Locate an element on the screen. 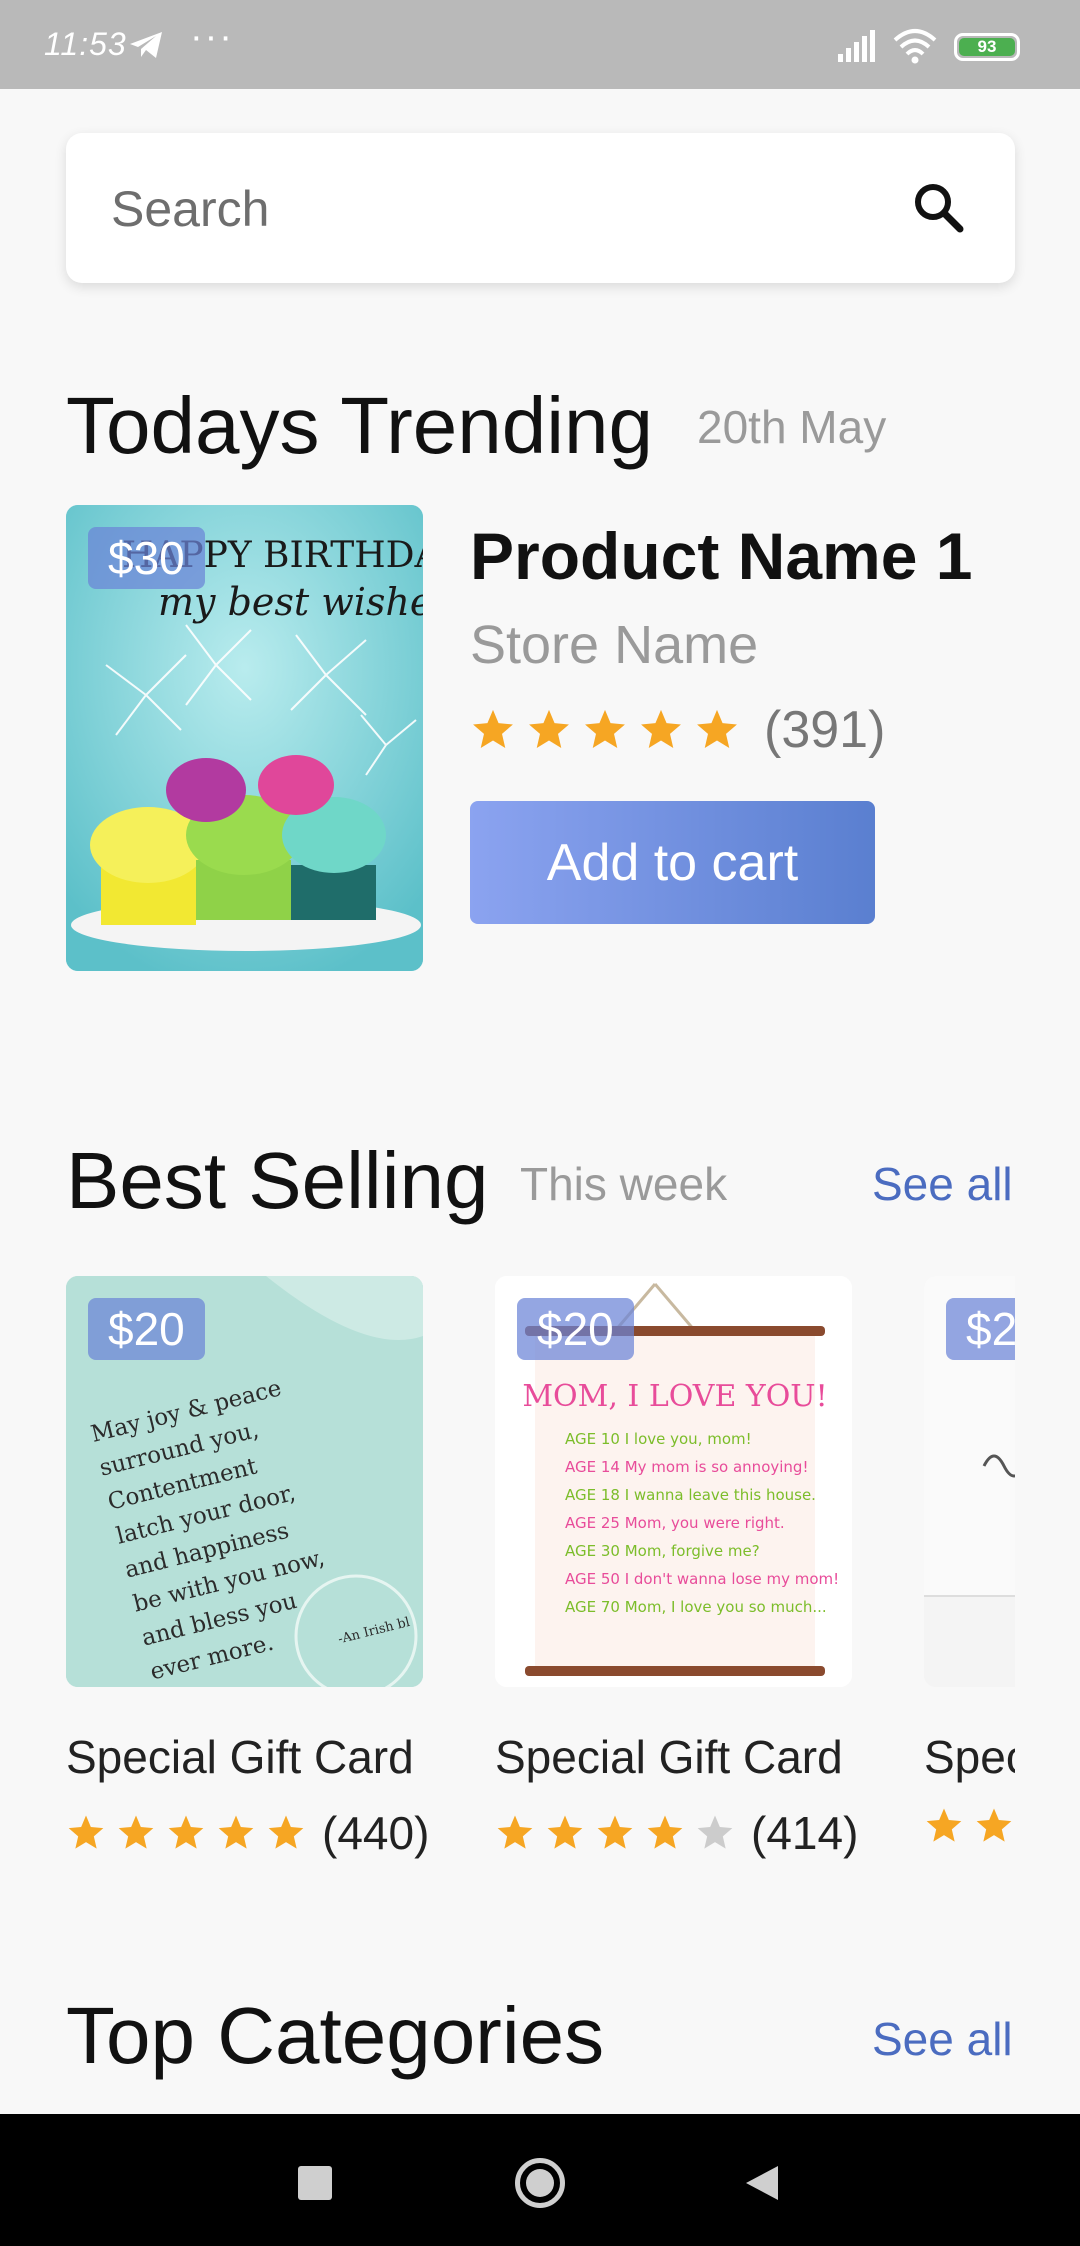  card-review-count: (414) is located at coordinates (805, 1833).